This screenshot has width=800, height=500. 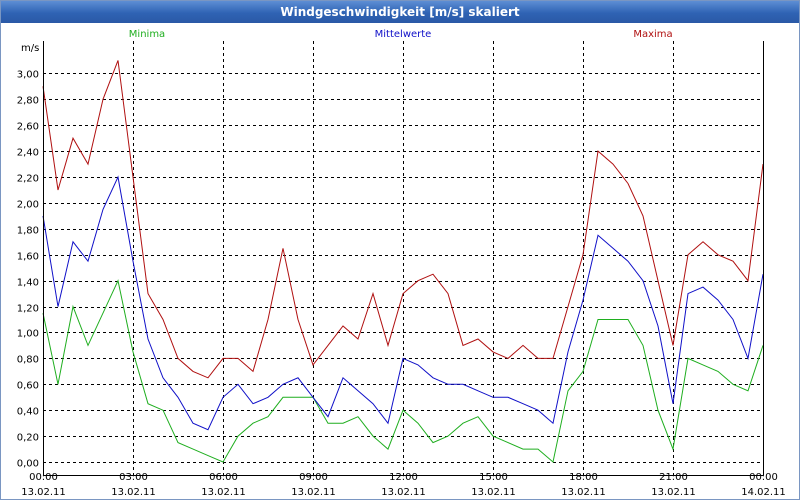 What do you see at coordinates (28, 127) in the screenshot?
I see `y-tick-label: 2,60` at bounding box center [28, 127].